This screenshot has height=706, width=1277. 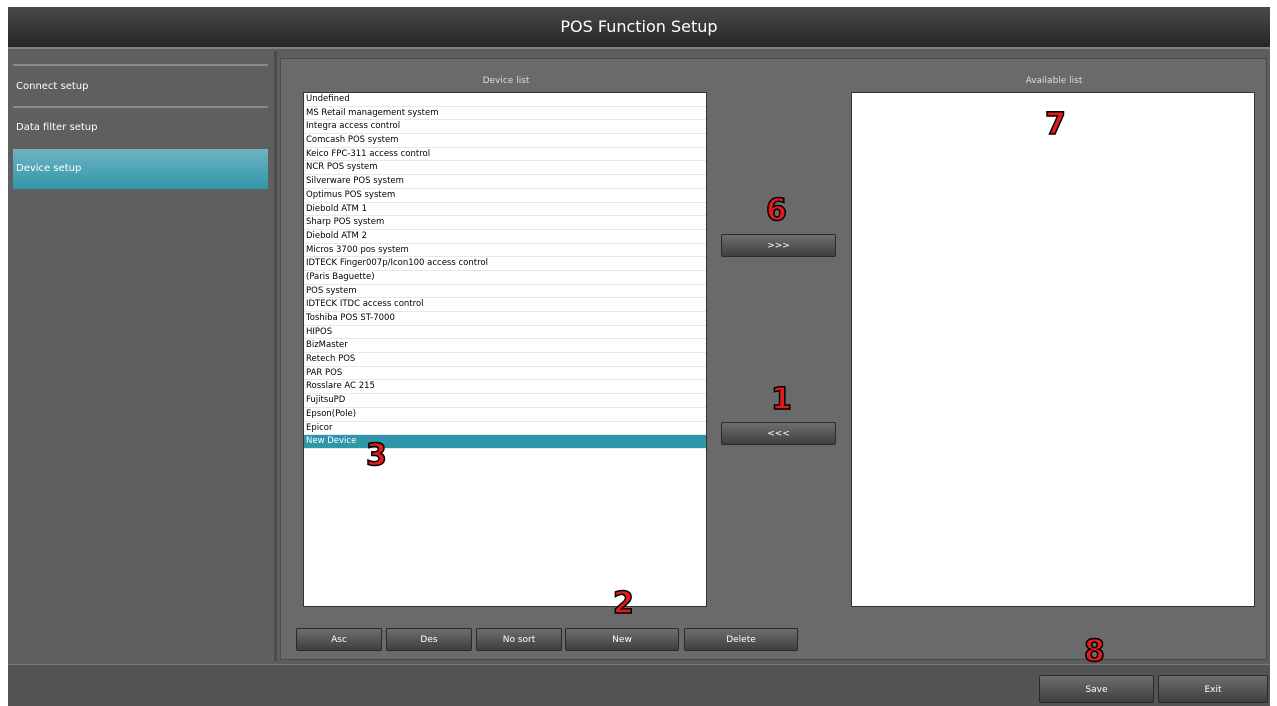 What do you see at coordinates (781, 399) in the screenshot?
I see `callout-marker-1: 1` at bounding box center [781, 399].